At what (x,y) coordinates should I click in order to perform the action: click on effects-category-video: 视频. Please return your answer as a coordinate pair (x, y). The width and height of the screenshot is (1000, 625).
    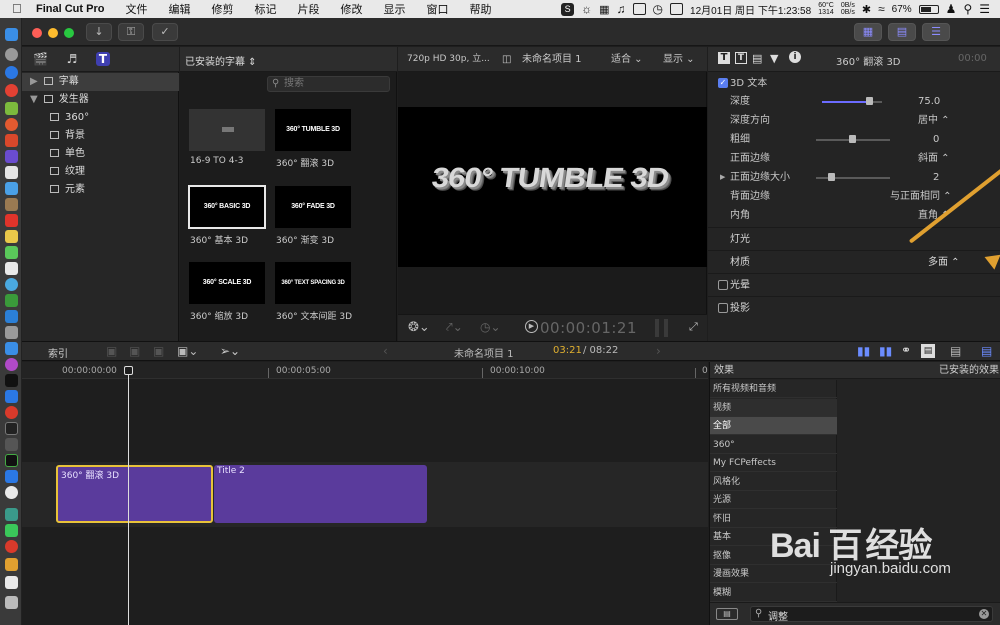
    Looking at the image, I should click on (773, 408).